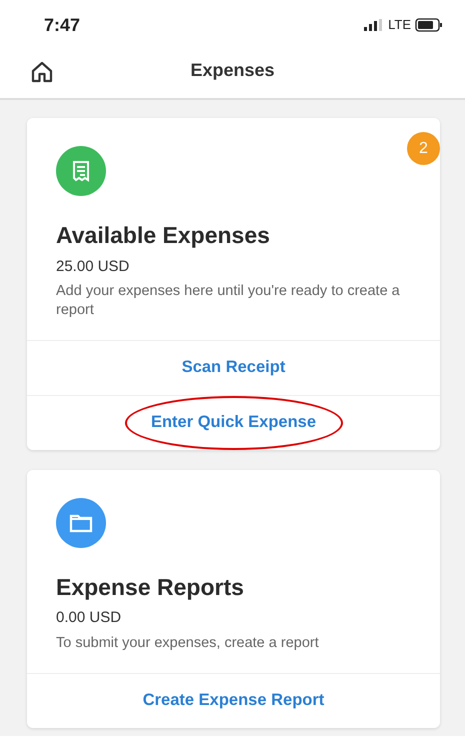 The width and height of the screenshot is (465, 738). What do you see at coordinates (42, 72) in the screenshot?
I see `home-icon` at bounding box center [42, 72].